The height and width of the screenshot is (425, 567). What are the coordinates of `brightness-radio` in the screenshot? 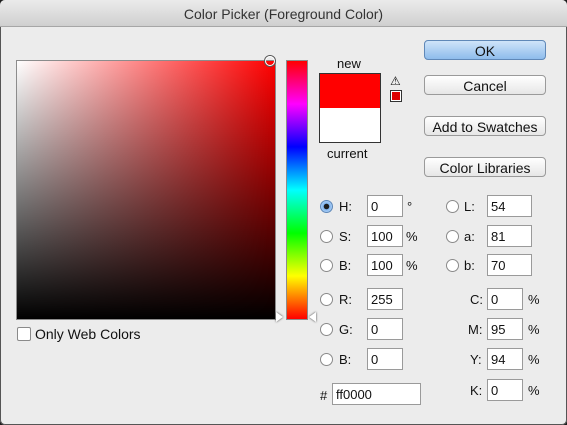 It's located at (326, 265).